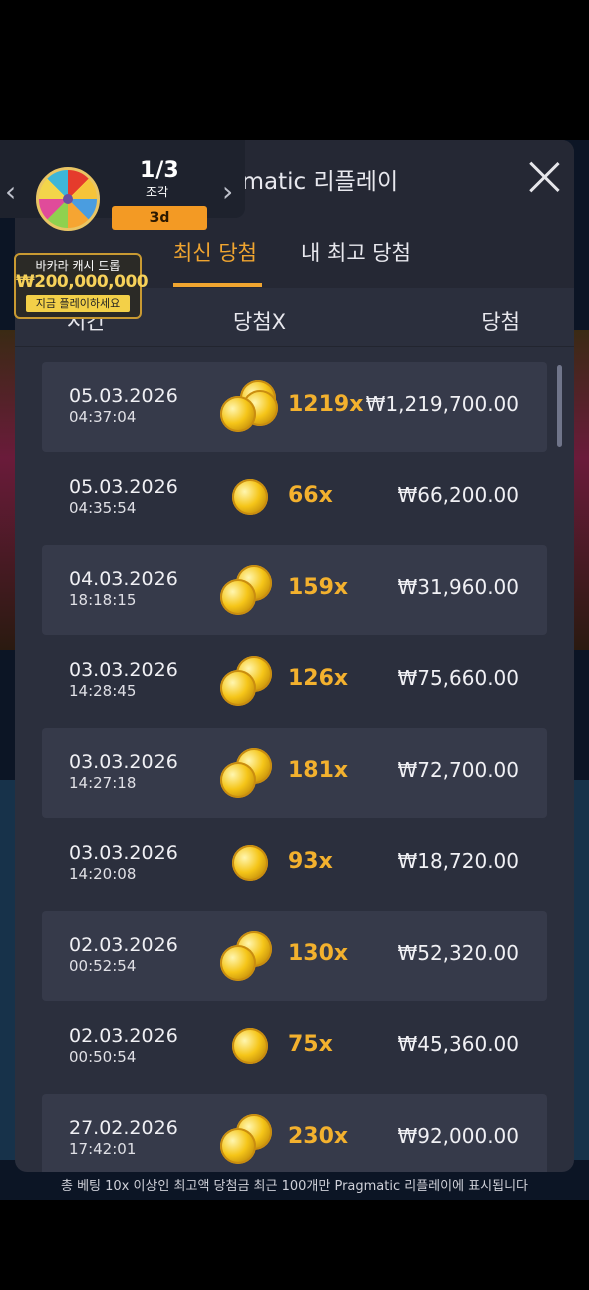  Describe the element at coordinates (103, 508) in the screenshot. I see `win-time: 04:35:54` at that location.